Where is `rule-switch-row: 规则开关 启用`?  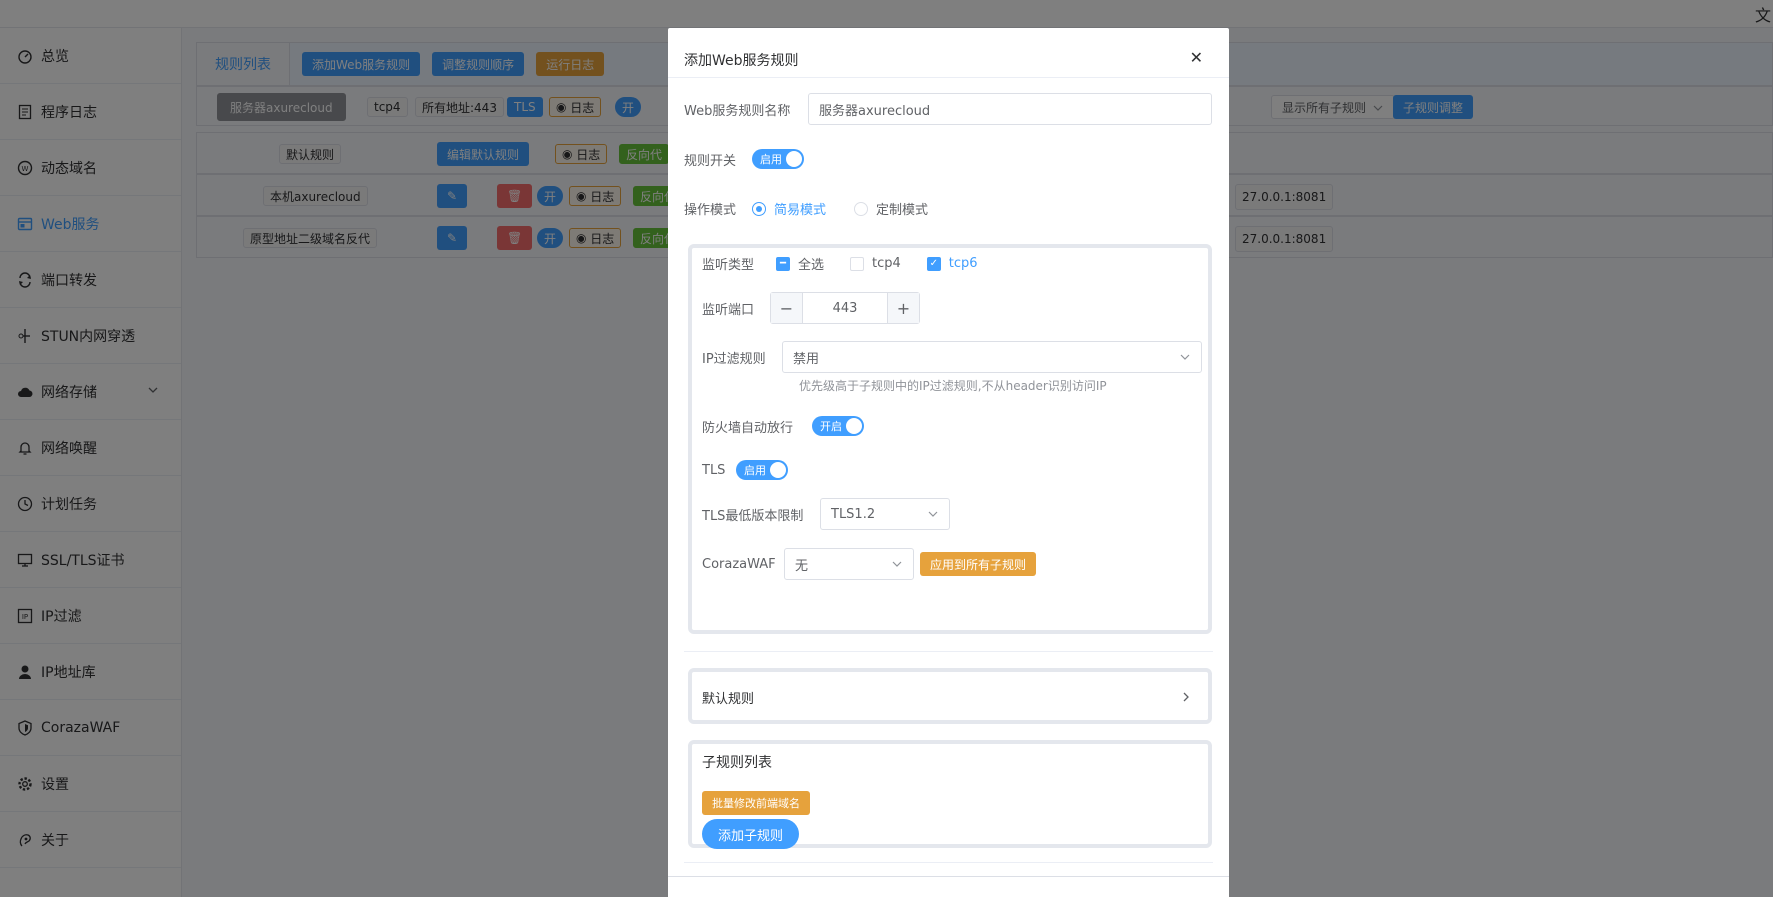
rule-switch-row: 规则开关 启用 is located at coordinates (744, 159).